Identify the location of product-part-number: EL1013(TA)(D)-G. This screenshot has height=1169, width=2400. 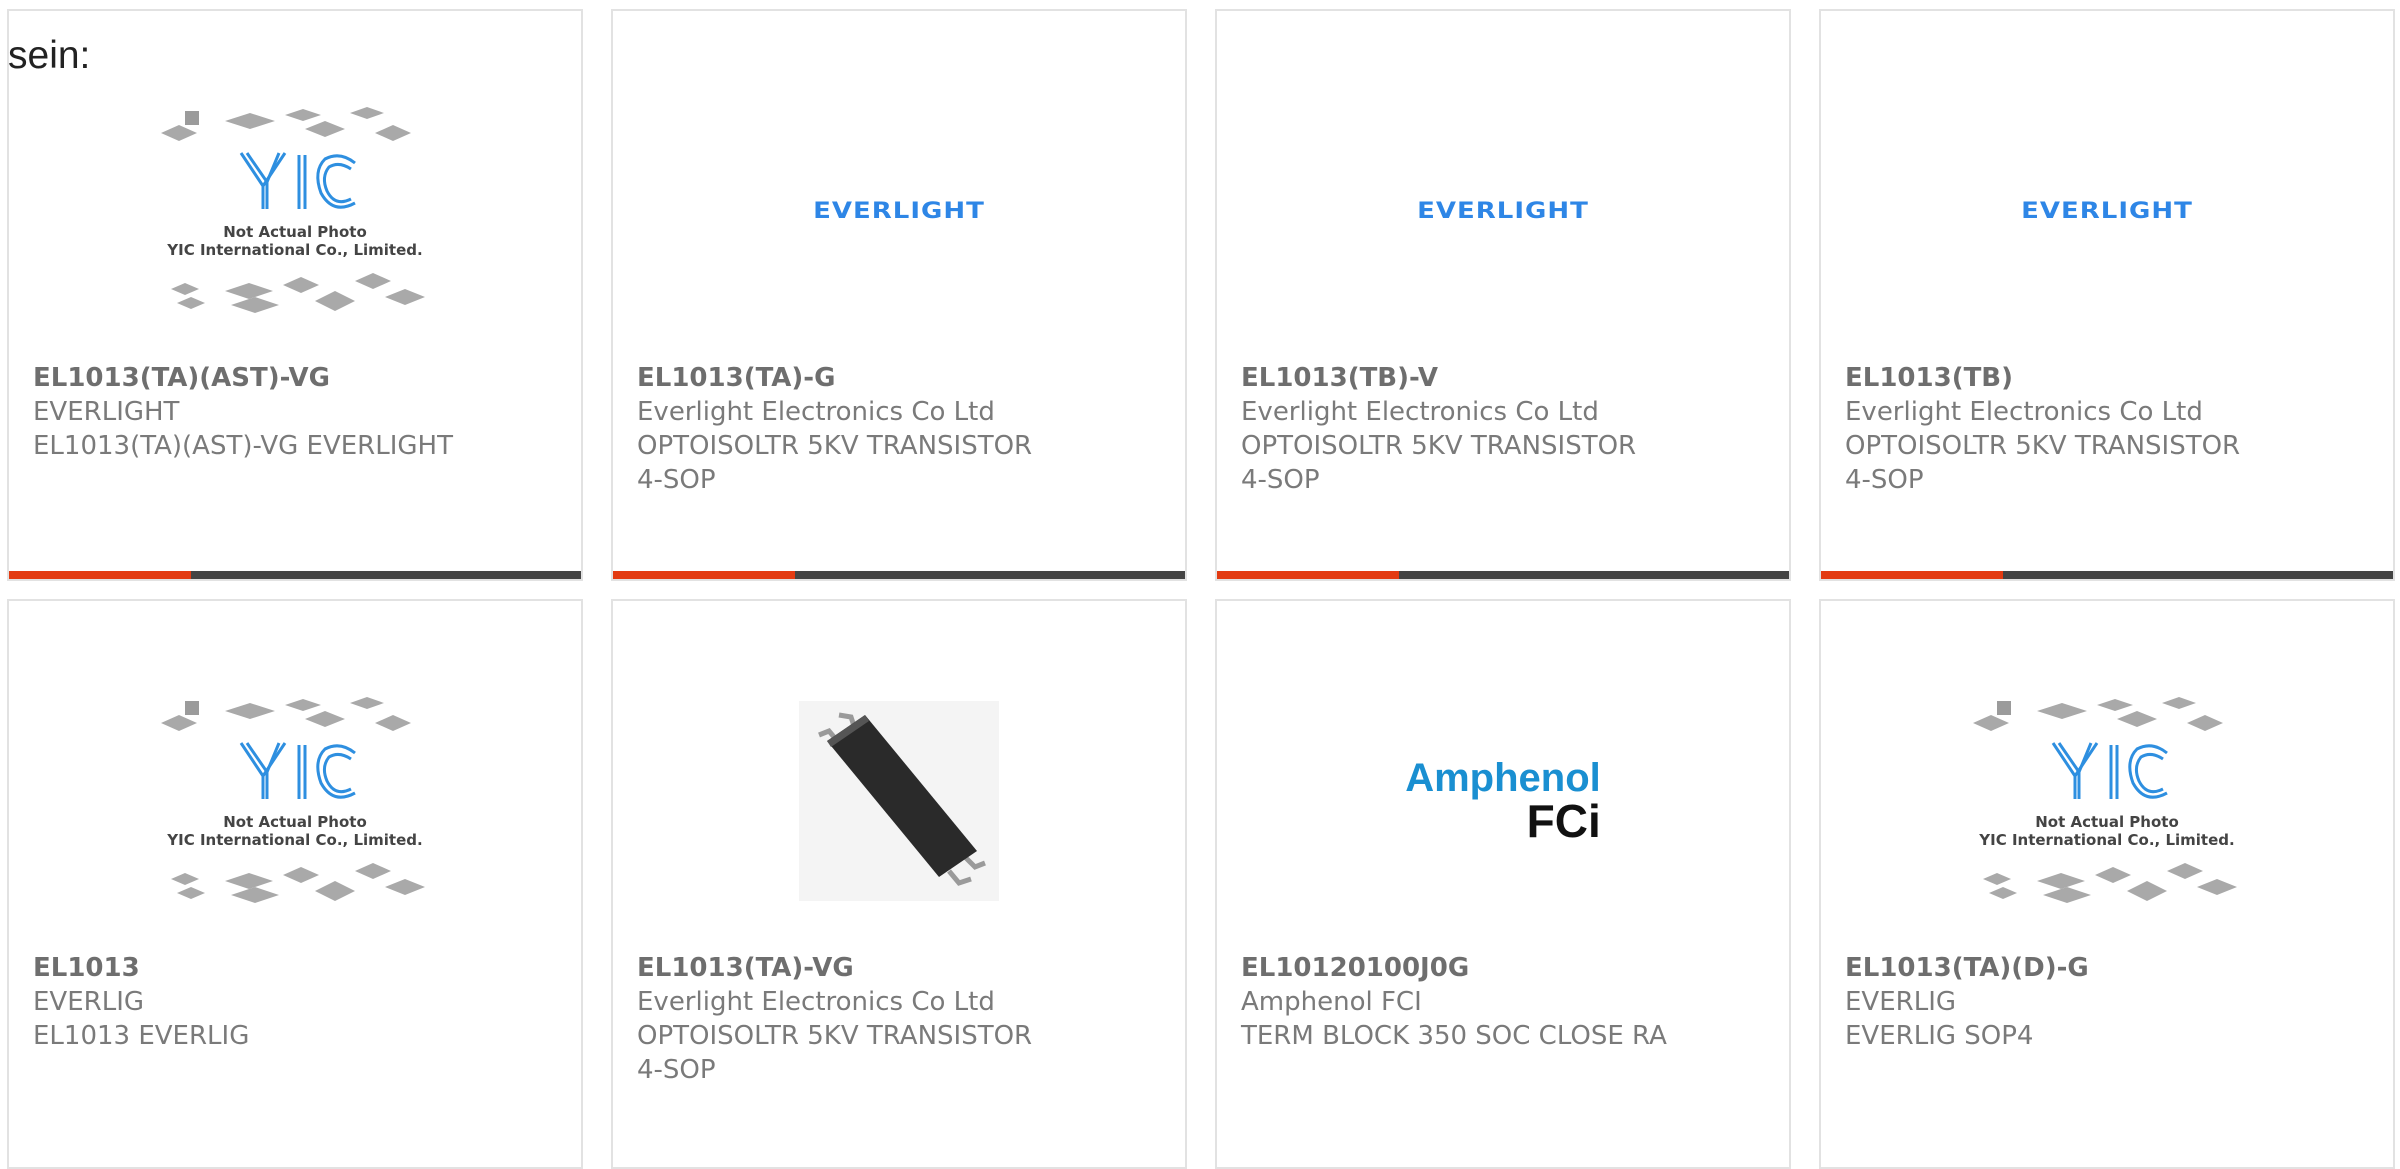
(2114, 968).